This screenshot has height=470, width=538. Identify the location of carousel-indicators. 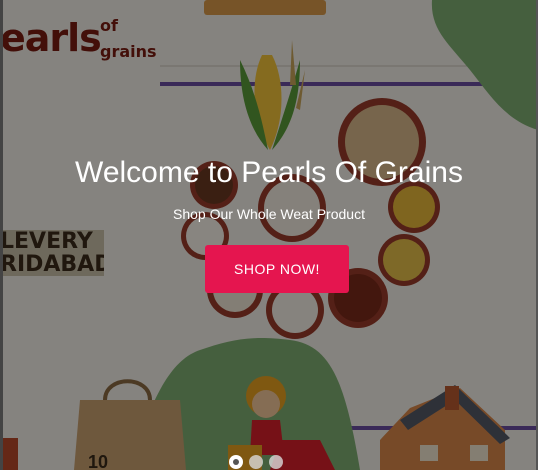
(256, 462).